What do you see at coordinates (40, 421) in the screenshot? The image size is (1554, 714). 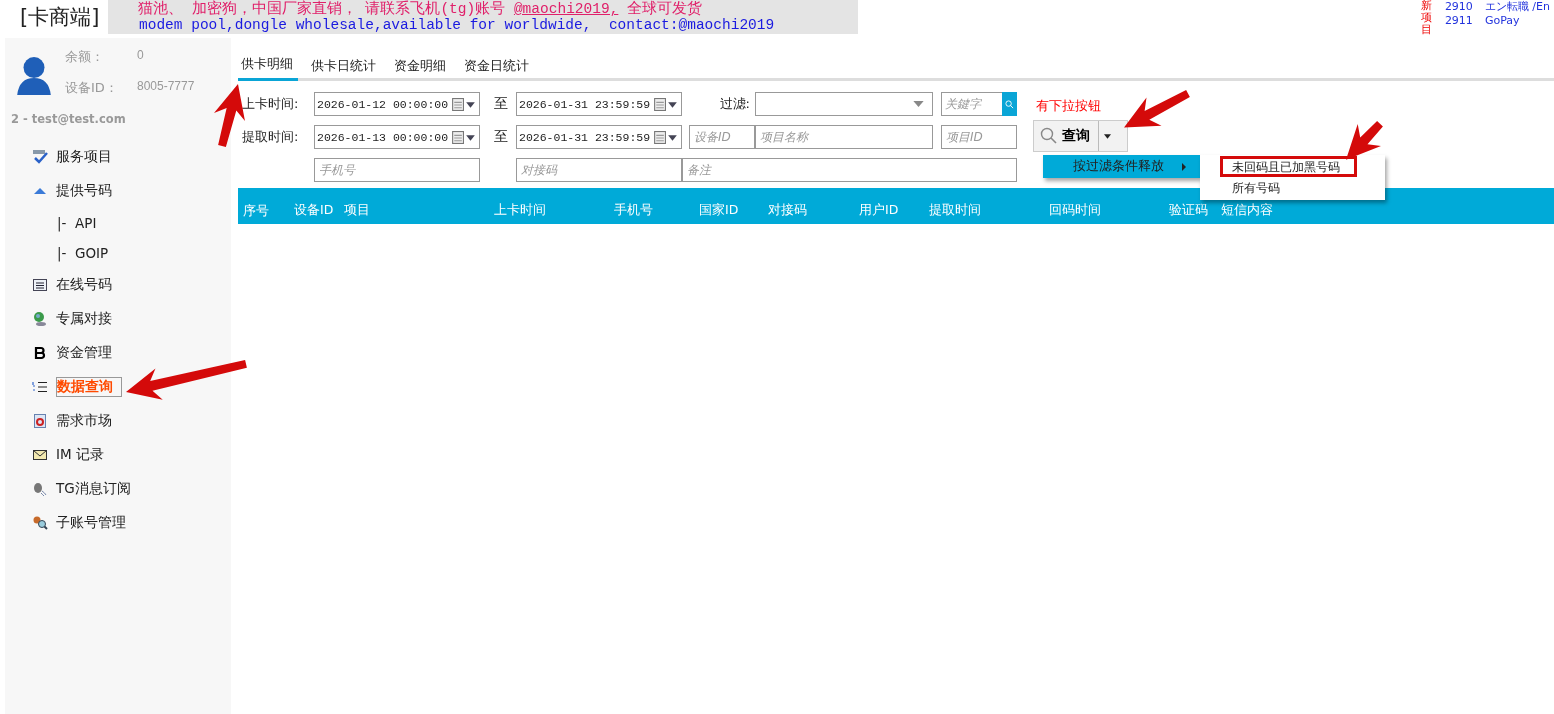 I see `document-icon` at bounding box center [40, 421].